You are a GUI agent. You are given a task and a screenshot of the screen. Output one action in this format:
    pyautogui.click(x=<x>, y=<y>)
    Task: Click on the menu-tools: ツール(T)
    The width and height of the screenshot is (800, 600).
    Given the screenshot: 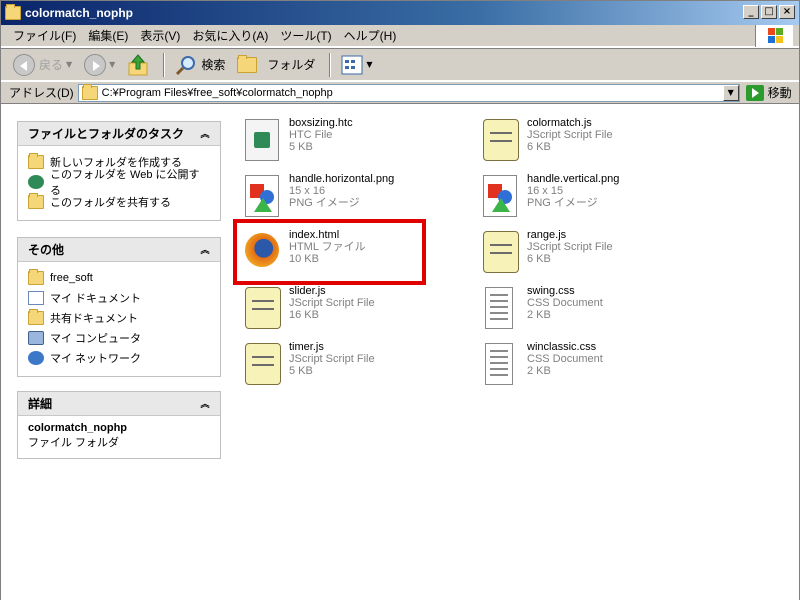 What is the action you would take?
    pyautogui.click(x=305, y=35)
    